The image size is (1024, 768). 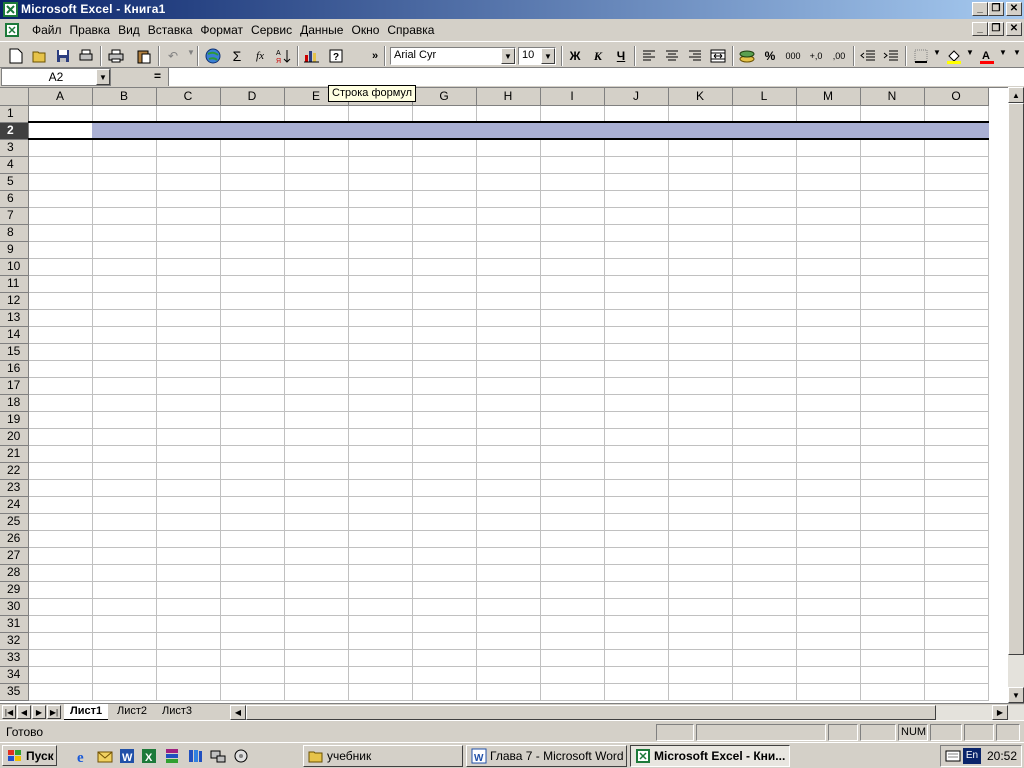 I want to click on row-header: 20, so click(x=14, y=437).